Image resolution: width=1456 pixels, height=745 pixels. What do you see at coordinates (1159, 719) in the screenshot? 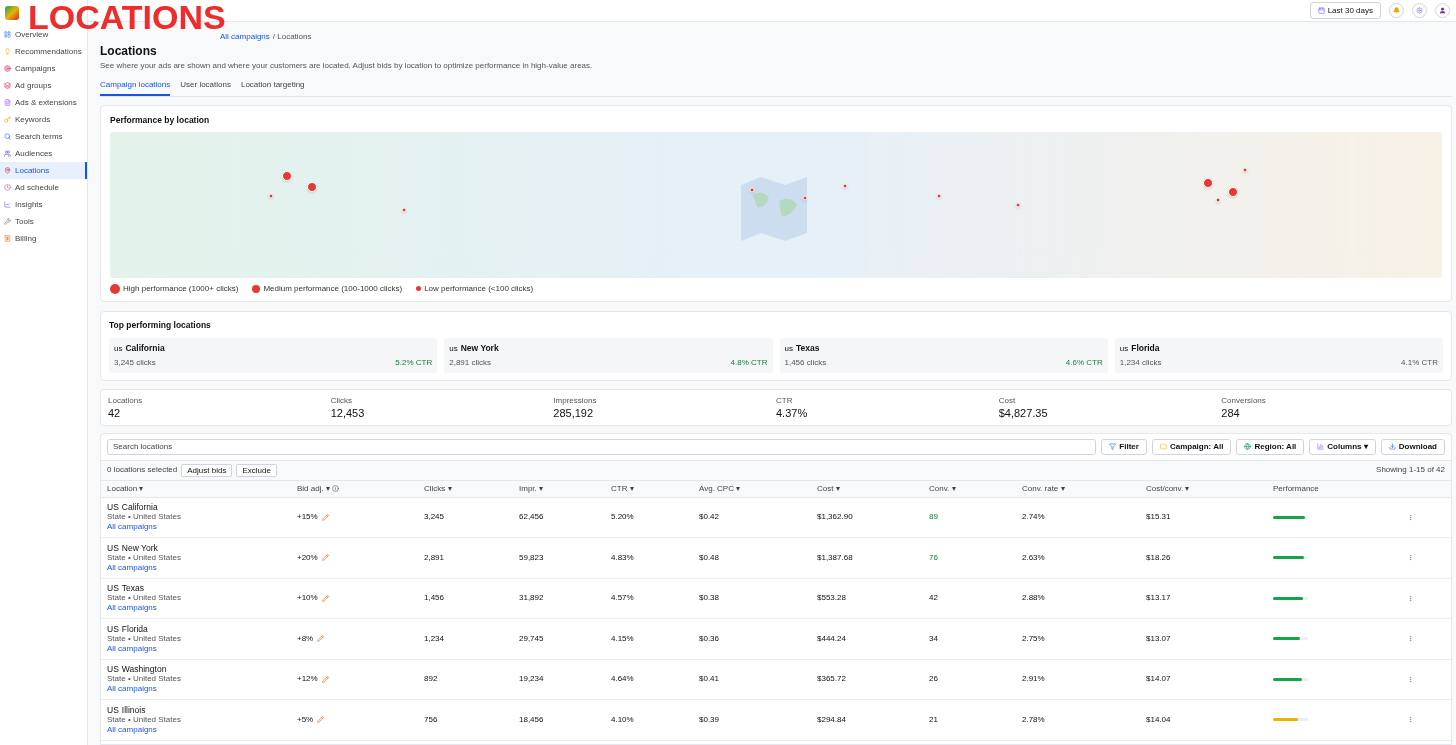
I see `table-cell-text: $14.04` at bounding box center [1159, 719].